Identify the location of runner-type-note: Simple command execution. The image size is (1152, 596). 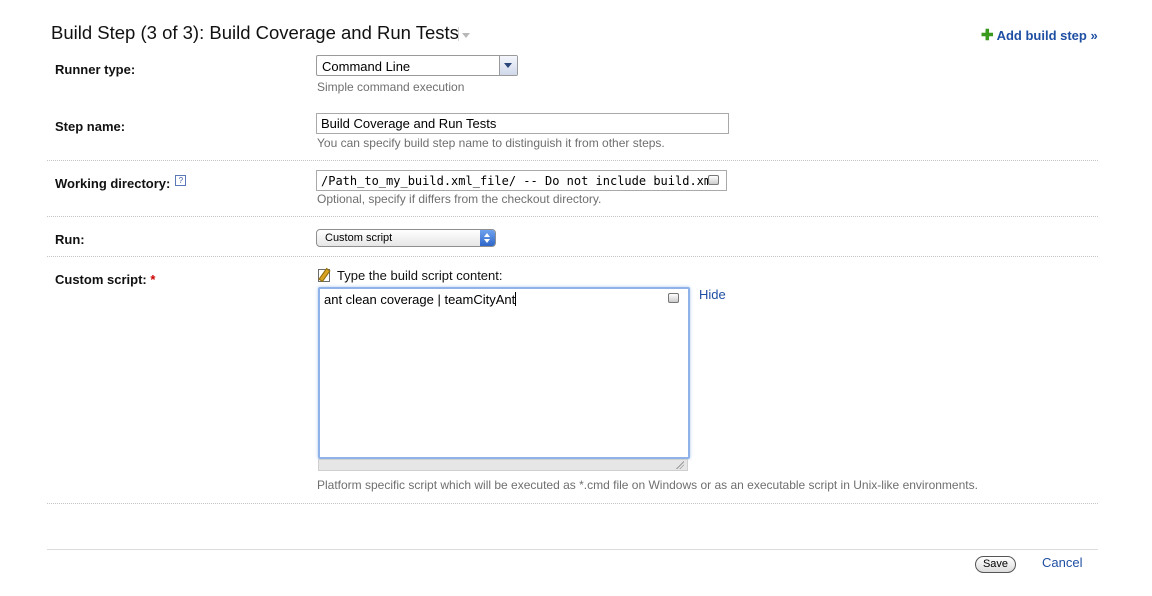
(391, 87).